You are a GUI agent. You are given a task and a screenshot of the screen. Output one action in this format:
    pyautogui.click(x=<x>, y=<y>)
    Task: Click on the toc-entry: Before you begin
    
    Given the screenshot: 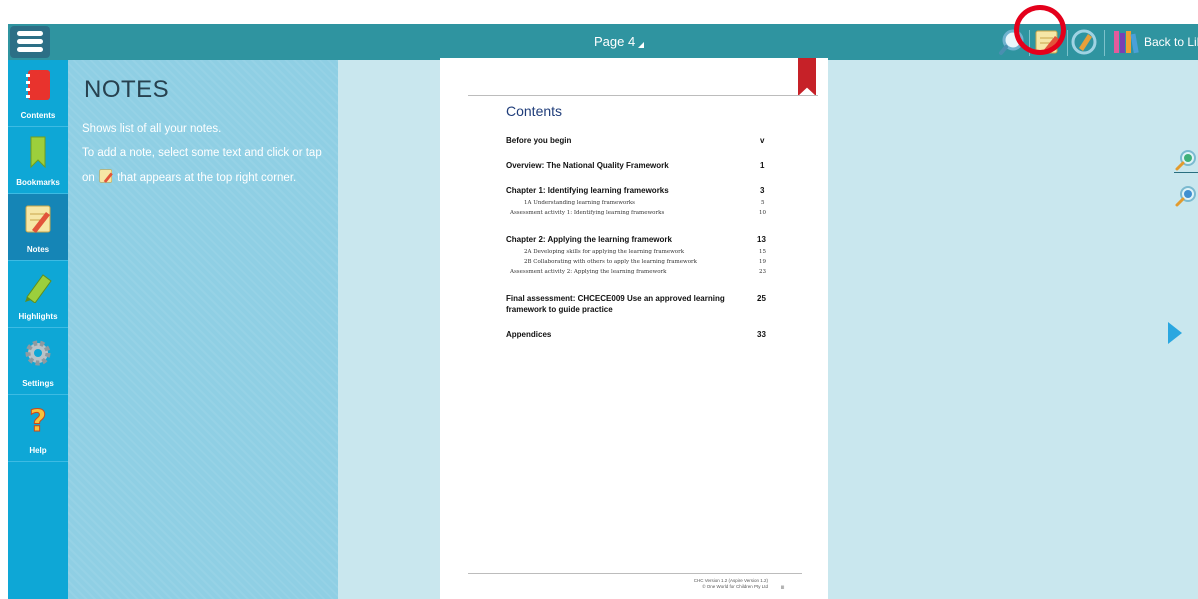 What is the action you would take?
    pyautogui.click(x=539, y=140)
    